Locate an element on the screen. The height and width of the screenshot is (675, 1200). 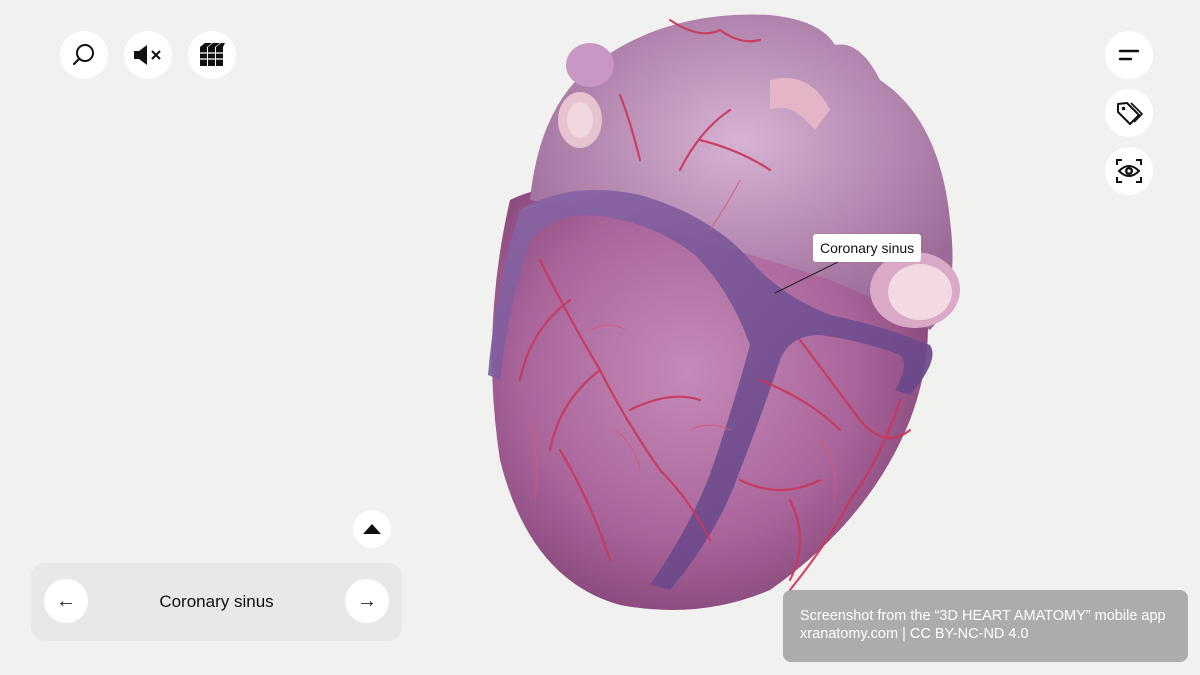
sound-toggle-button is located at coordinates (148, 55).